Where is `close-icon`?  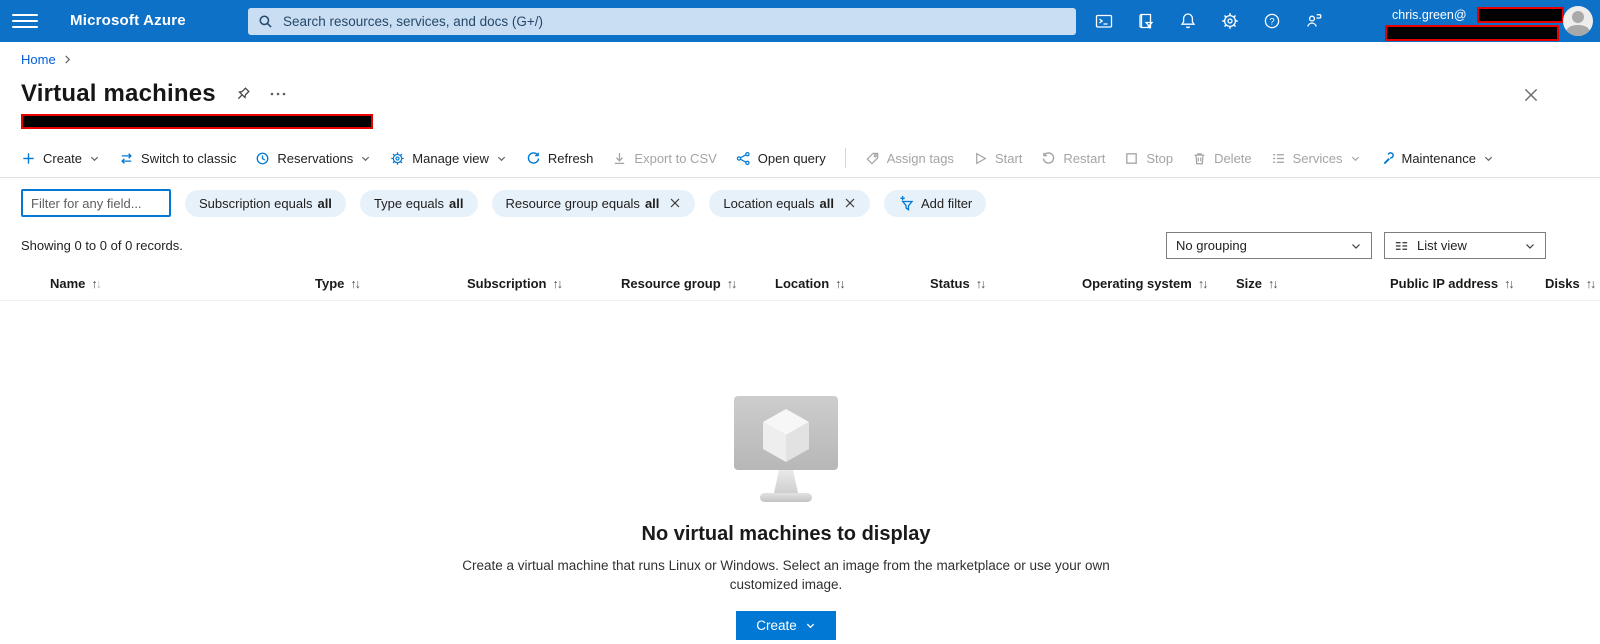 close-icon is located at coordinates (1532, 96).